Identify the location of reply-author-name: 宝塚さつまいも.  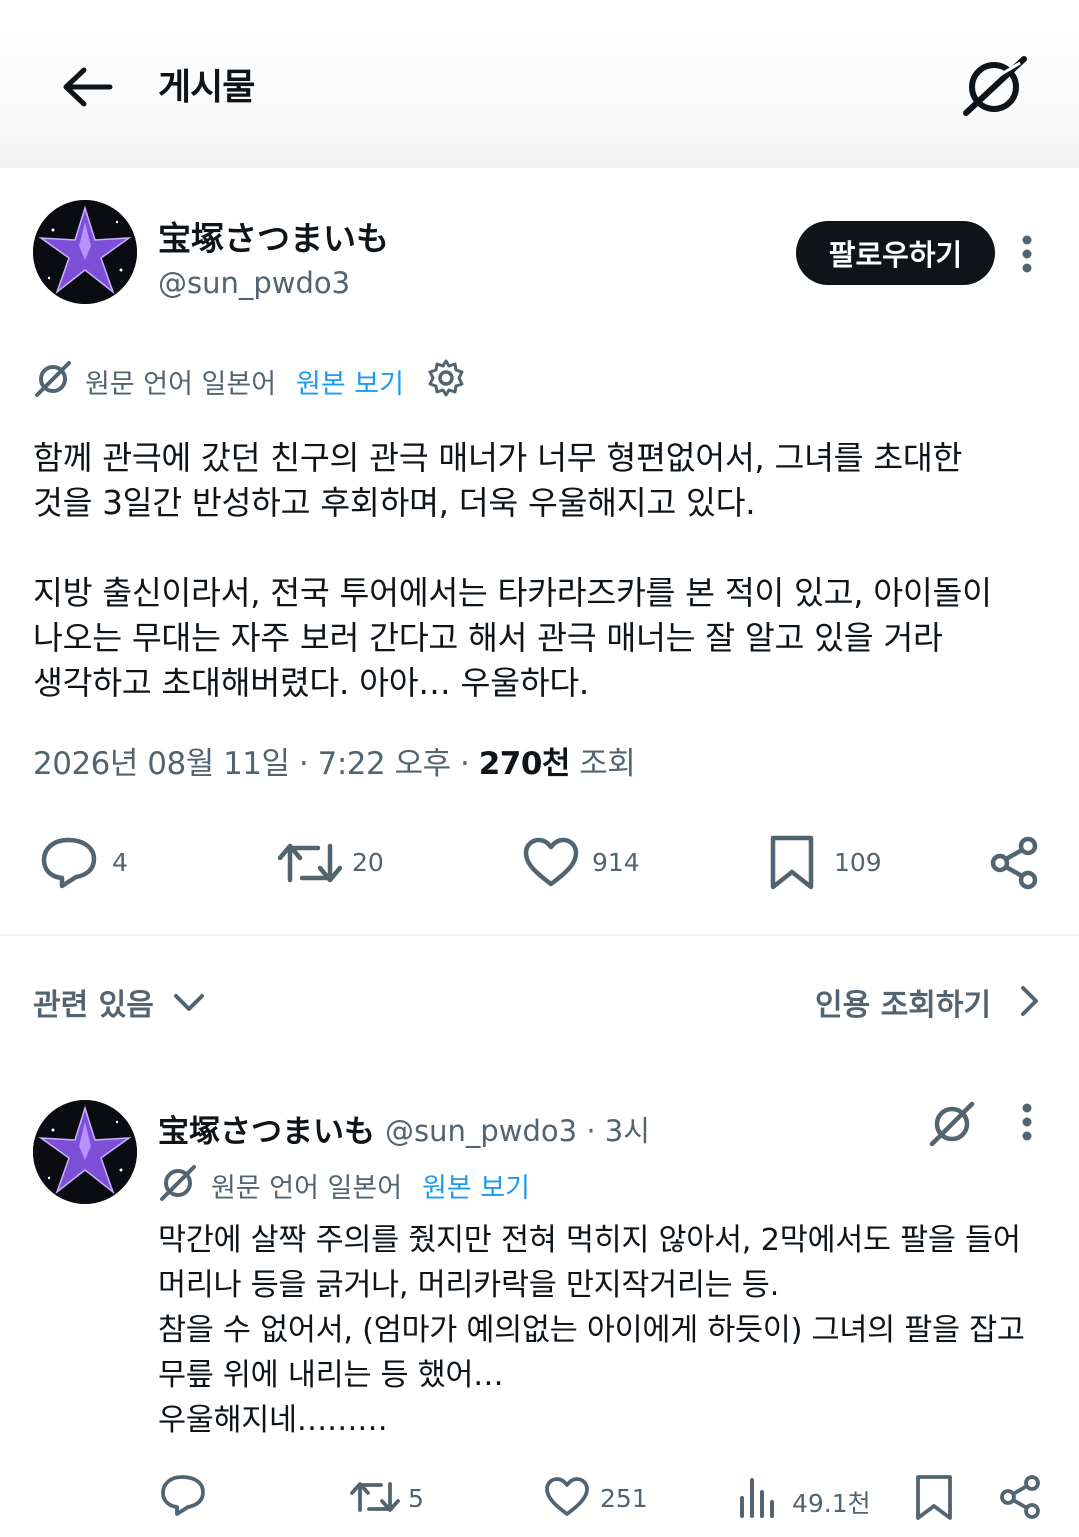
(266, 1128).